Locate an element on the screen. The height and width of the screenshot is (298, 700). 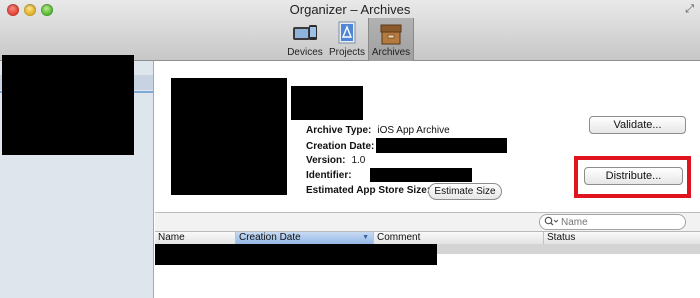
search-bar is located at coordinates (427, 221).